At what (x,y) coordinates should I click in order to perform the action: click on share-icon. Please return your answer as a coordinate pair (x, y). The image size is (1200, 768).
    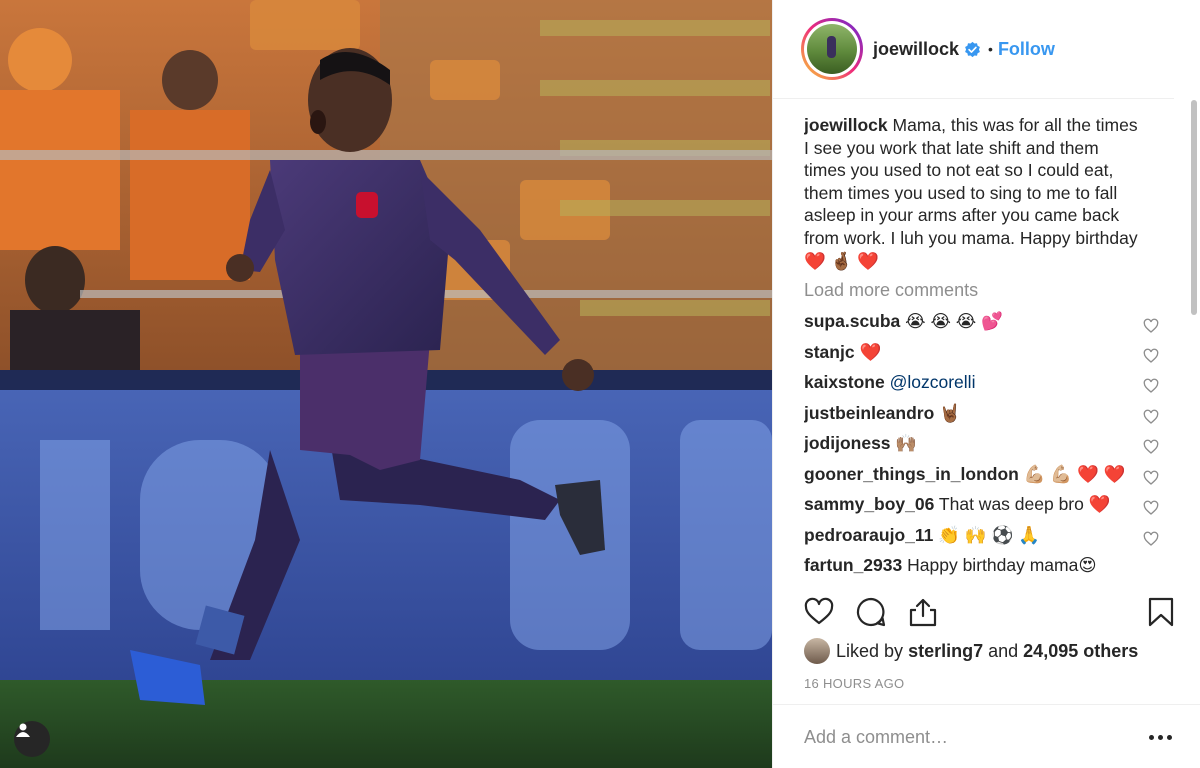
    Looking at the image, I should click on (923, 612).